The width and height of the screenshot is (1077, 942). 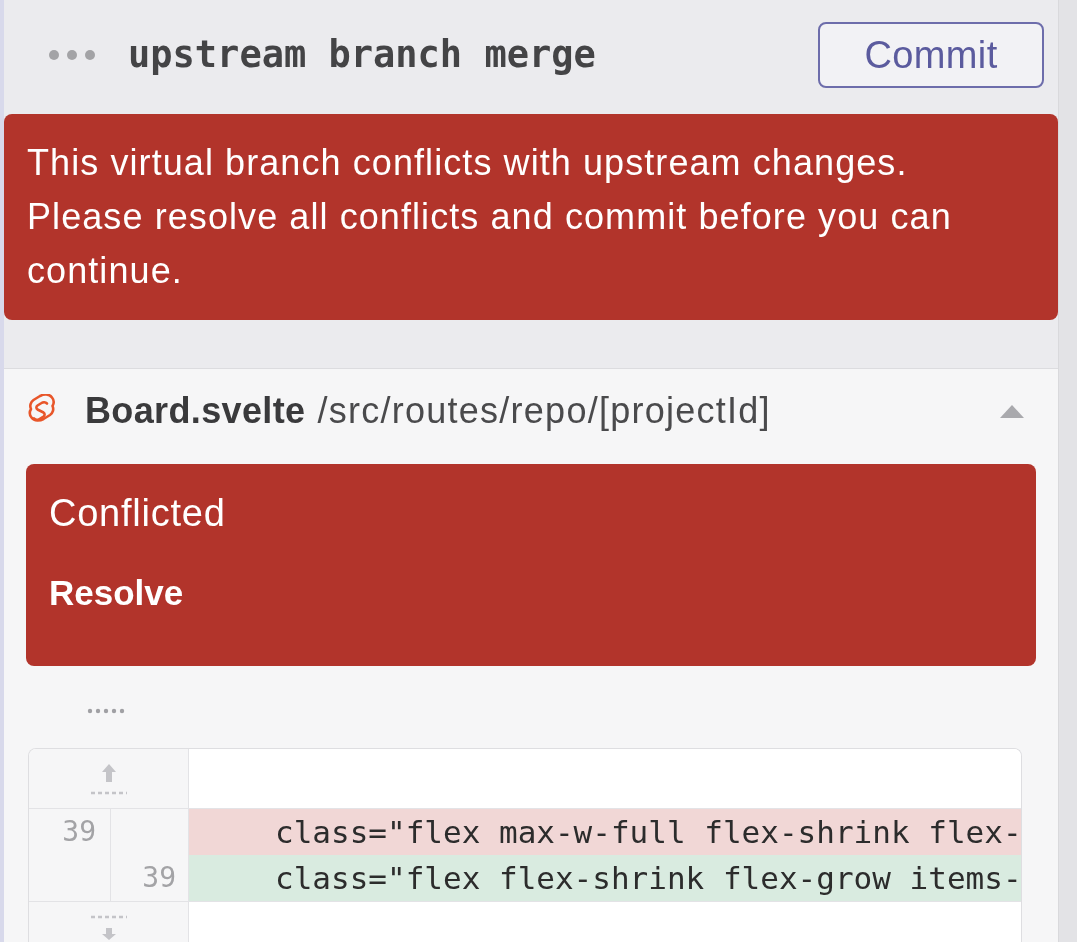 I want to click on resolve-link: Resolve, so click(x=116, y=593).